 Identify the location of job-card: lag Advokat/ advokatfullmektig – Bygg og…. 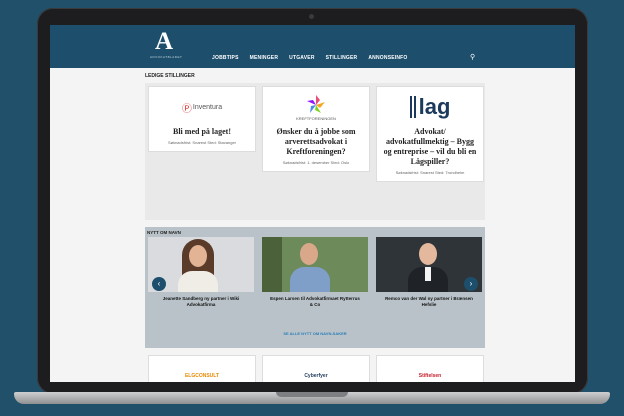
(430, 134).